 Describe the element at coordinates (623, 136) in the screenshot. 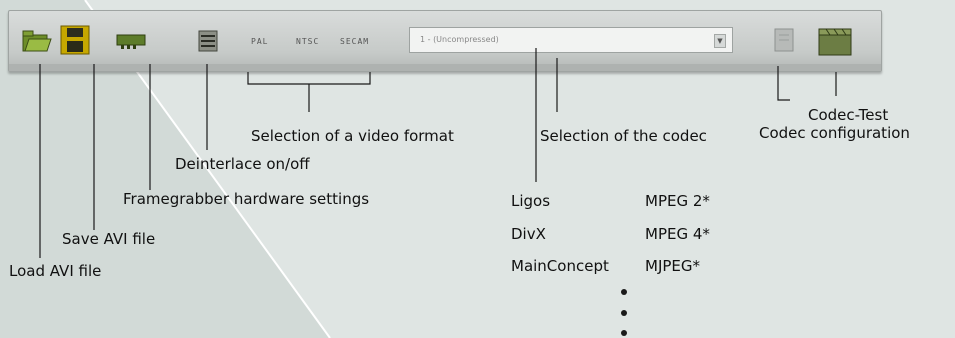

I see `label-selection-codec: Selection of the codec` at that location.